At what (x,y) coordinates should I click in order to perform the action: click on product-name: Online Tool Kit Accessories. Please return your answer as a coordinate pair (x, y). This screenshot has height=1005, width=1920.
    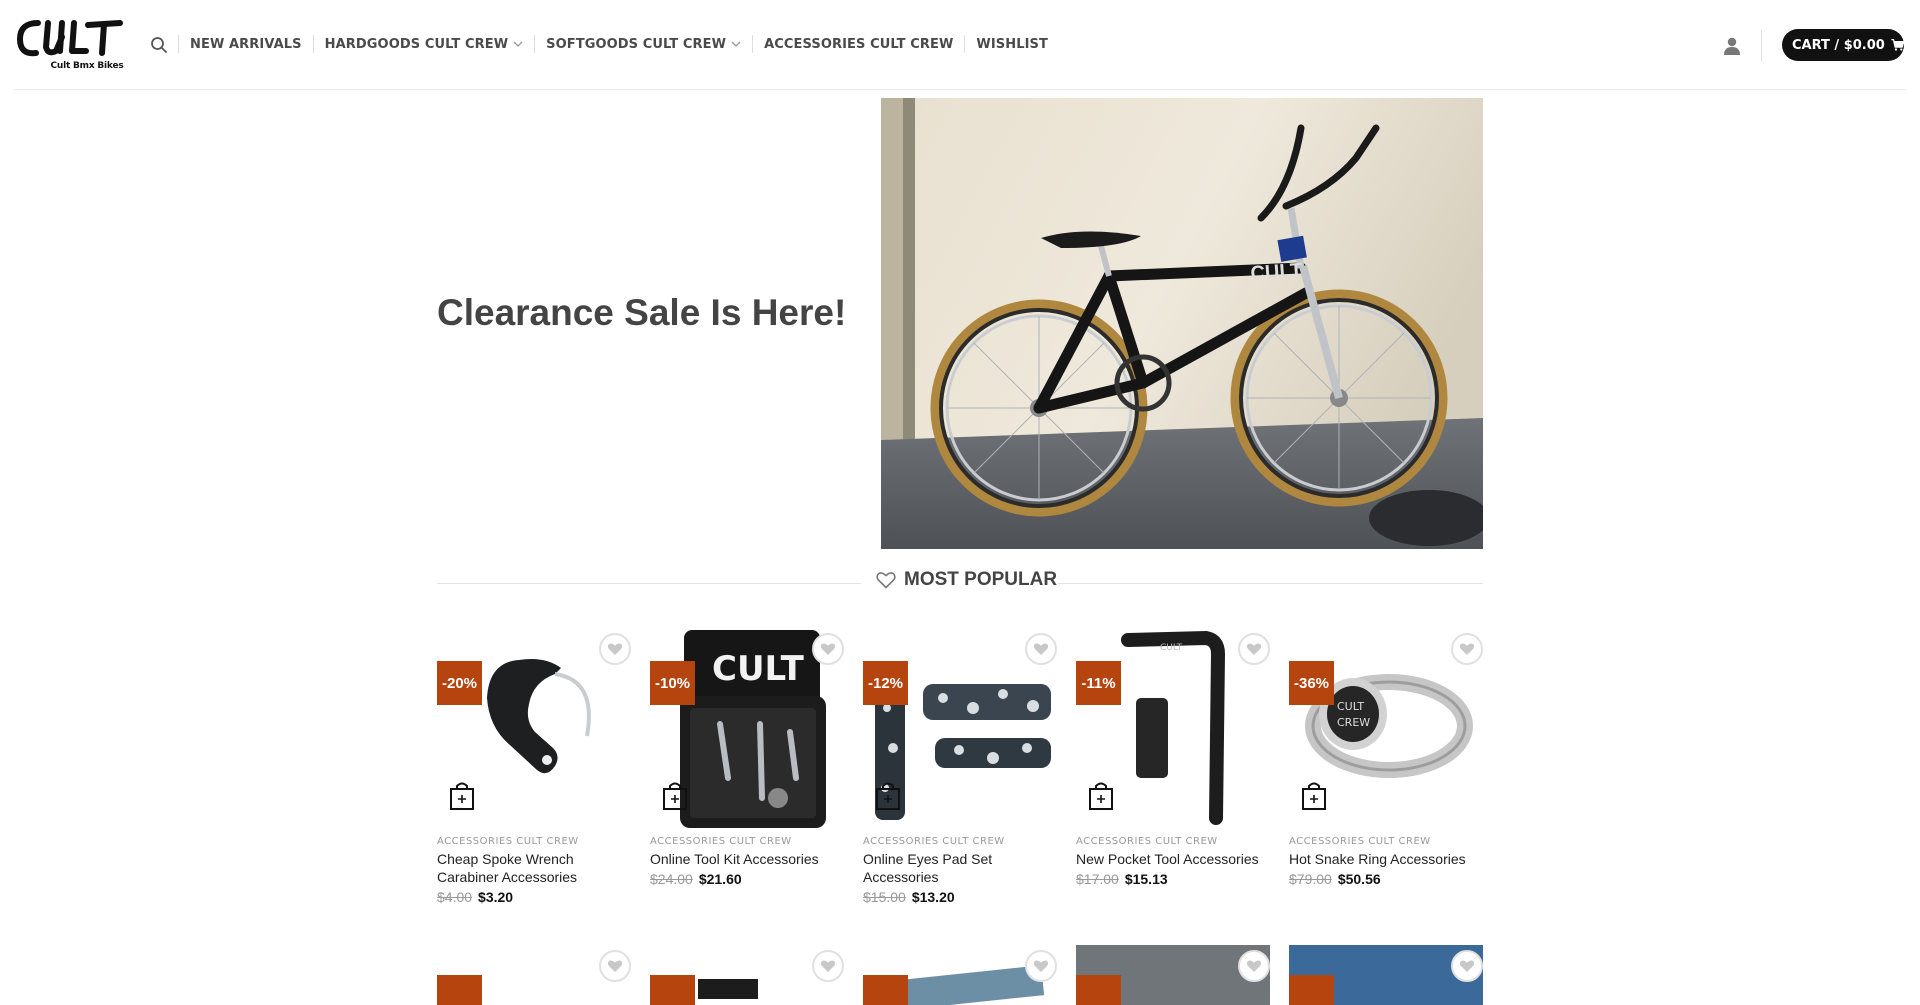
    Looking at the image, I should click on (747, 859).